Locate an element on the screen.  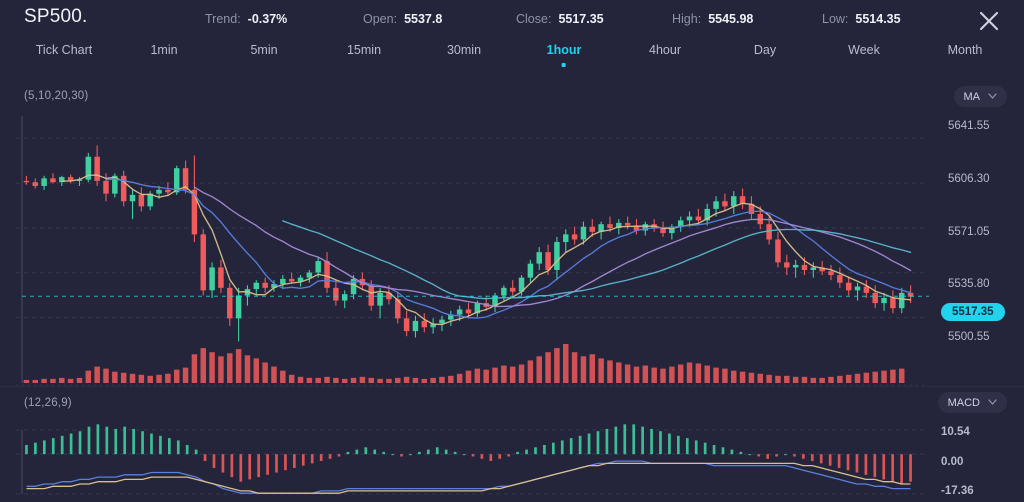
timeframe-tab-day: Day is located at coordinates (765, 50).